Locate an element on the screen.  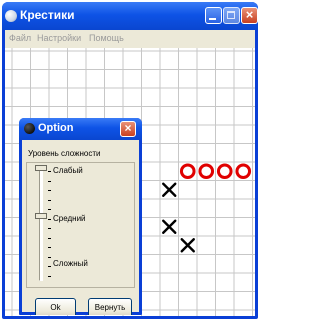
title-bar: Крестики × is located at coordinates (130, 16).